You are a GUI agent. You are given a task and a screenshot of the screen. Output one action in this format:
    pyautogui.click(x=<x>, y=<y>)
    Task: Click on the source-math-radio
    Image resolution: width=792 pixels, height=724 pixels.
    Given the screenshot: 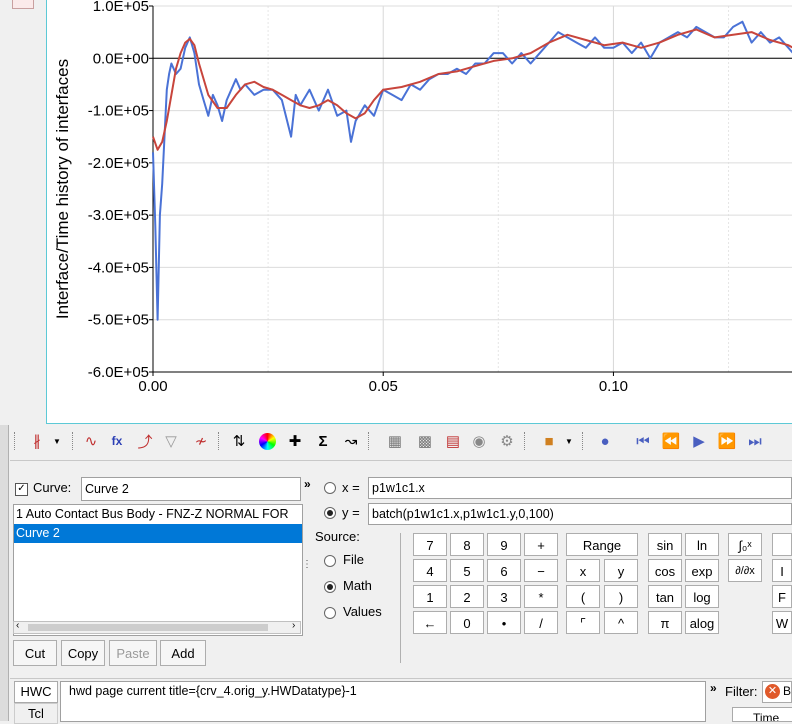 What is the action you would take?
    pyautogui.click(x=330, y=587)
    